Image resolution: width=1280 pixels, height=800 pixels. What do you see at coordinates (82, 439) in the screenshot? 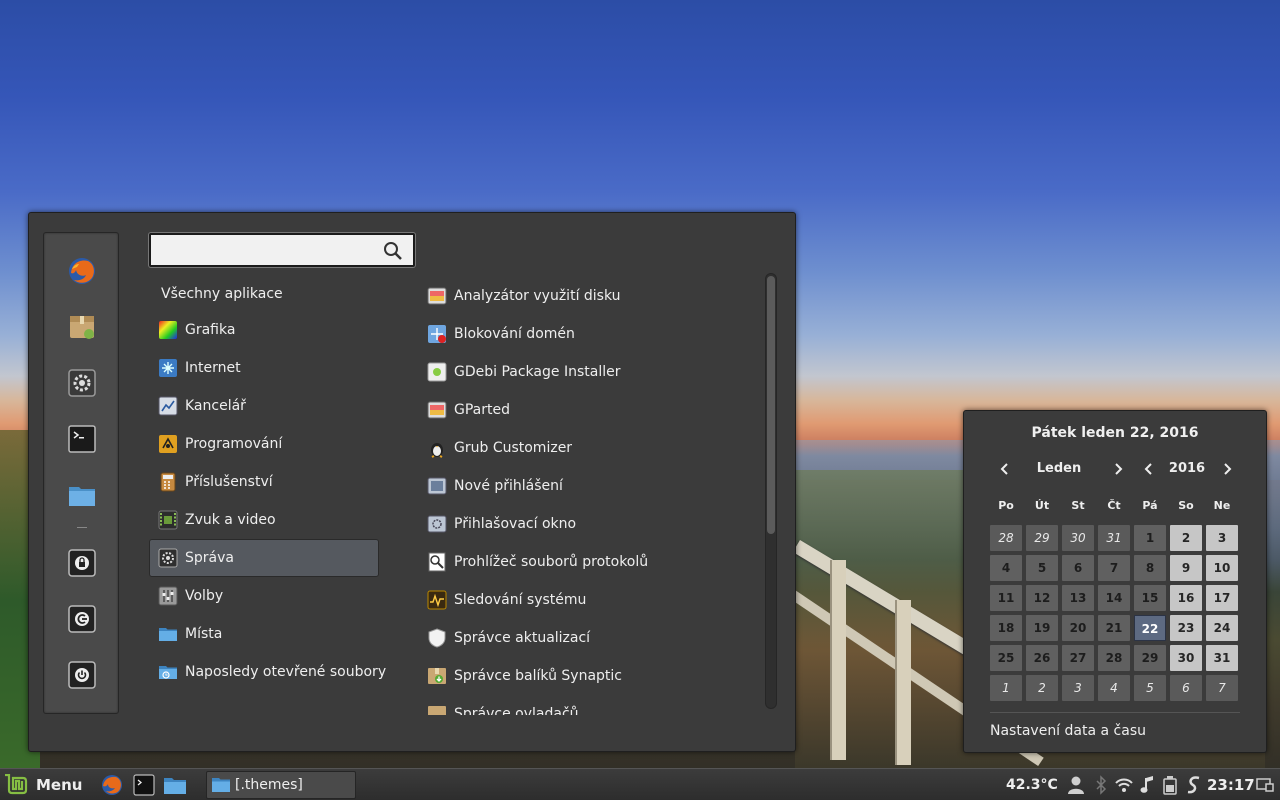
I see `favorite-terminal` at bounding box center [82, 439].